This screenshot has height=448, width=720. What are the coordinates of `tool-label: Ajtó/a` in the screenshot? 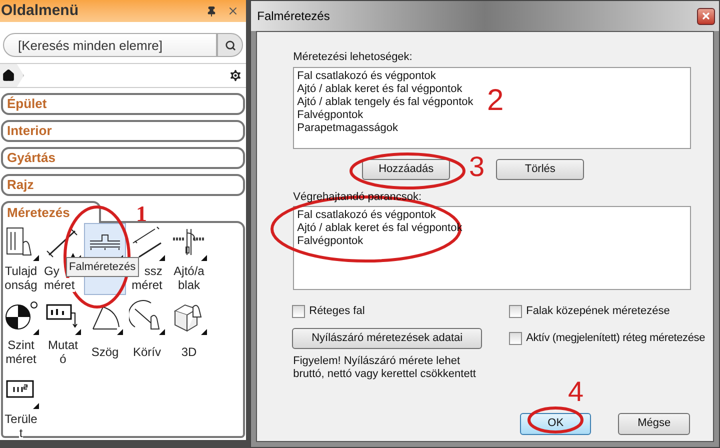 It's located at (189, 271).